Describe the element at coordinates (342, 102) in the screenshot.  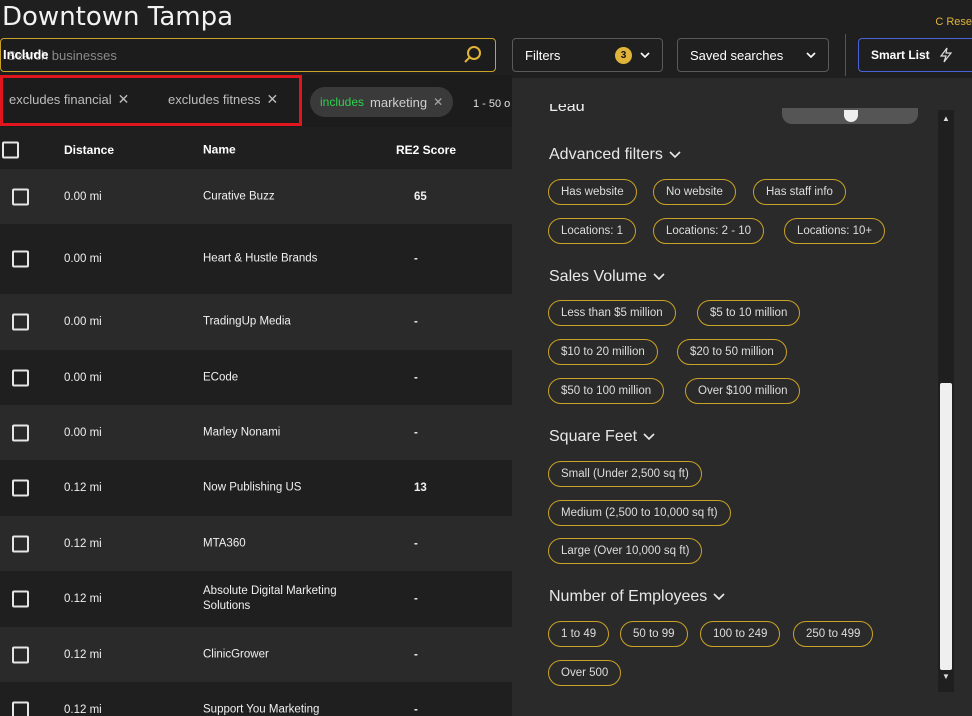
I see `chip-include-keyword: includes` at that location.